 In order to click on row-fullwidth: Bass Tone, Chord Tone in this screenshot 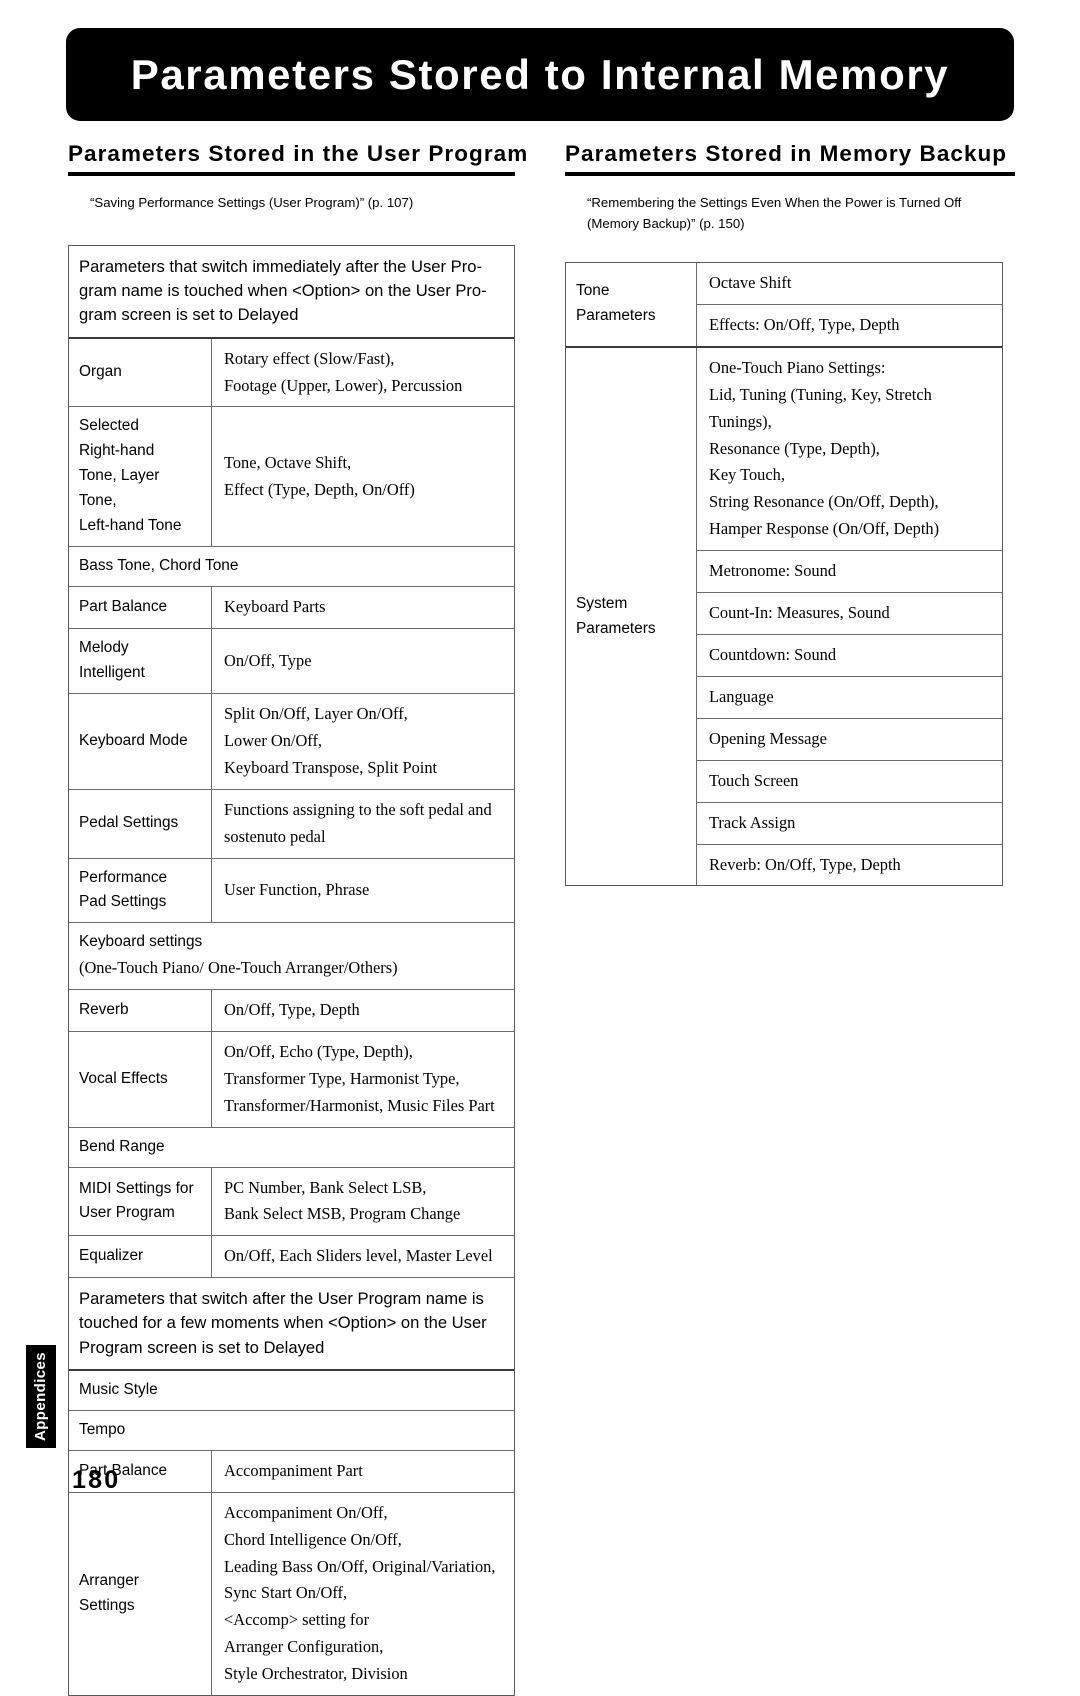, I will do `click(291, 566)`.